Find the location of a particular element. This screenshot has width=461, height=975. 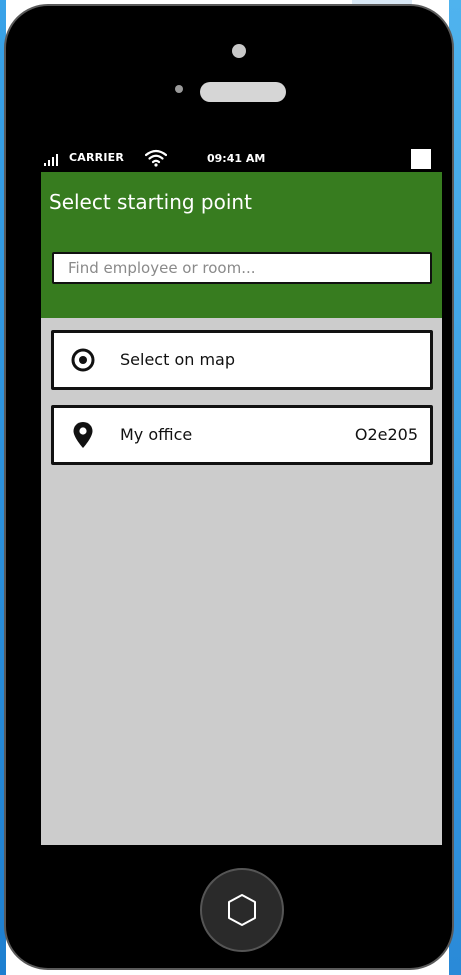

app-header: Select starting point is located at coordinates (241, 245).